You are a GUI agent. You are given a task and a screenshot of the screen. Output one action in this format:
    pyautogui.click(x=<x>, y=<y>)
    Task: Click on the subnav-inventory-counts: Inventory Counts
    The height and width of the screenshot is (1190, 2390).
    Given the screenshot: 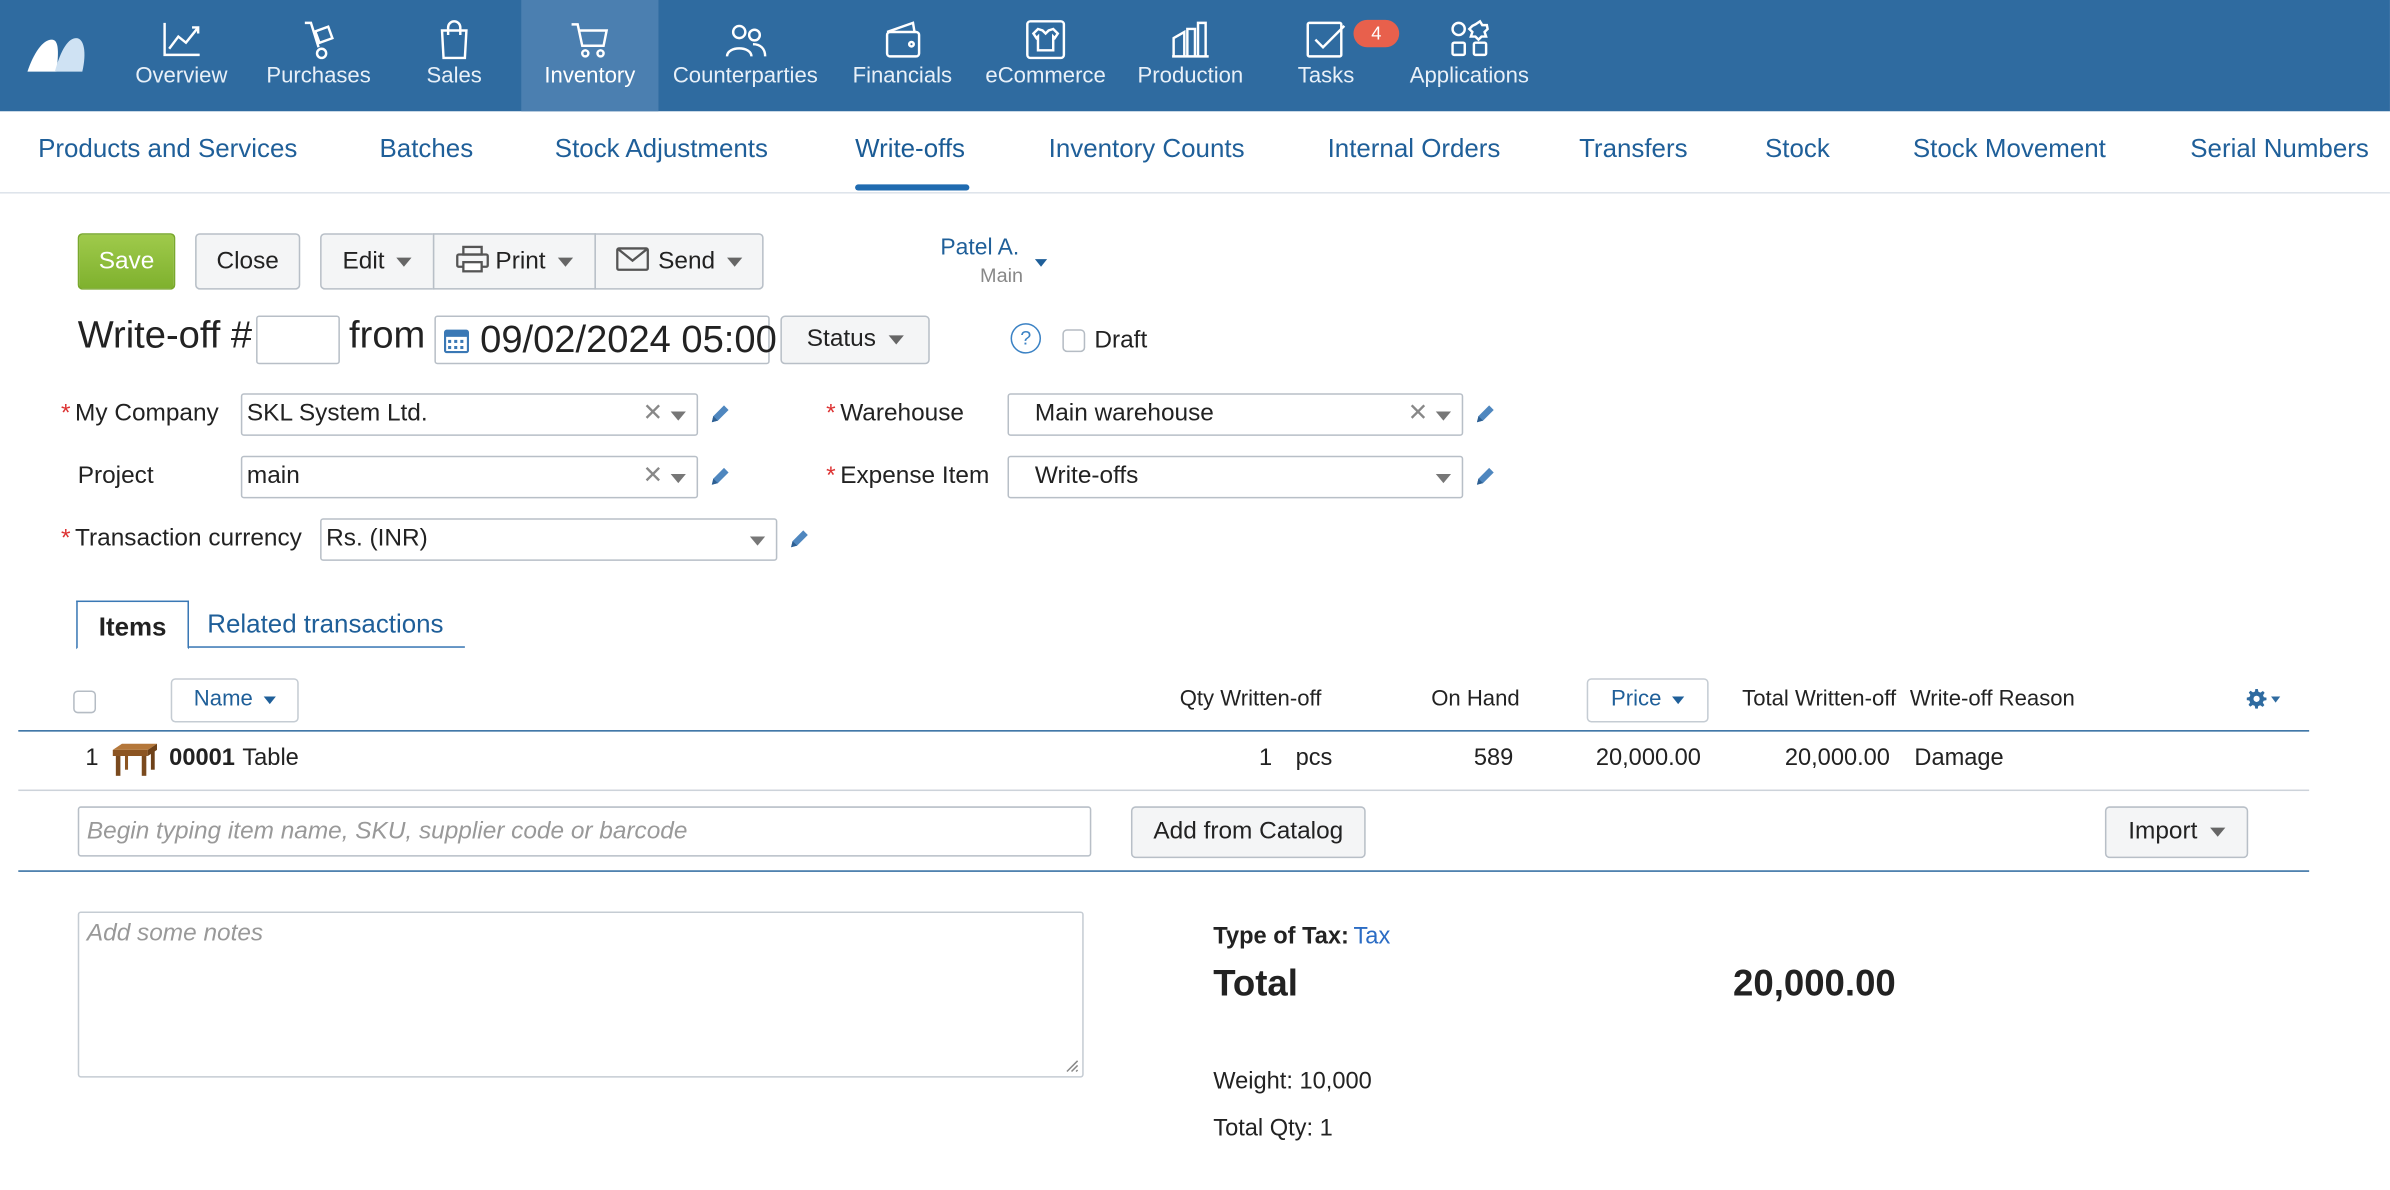 What is the action you would take?
    pyautogui.click(x=1147, y=149)
    